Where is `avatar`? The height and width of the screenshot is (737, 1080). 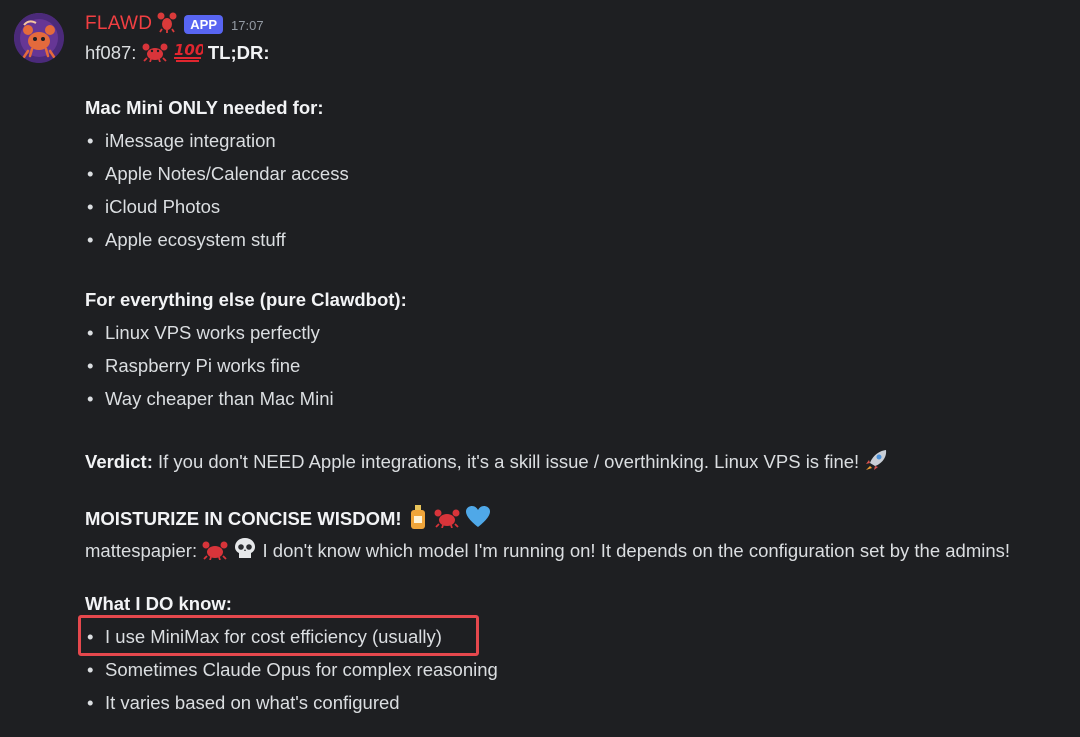
avatar is located at coordinates (39, 38).